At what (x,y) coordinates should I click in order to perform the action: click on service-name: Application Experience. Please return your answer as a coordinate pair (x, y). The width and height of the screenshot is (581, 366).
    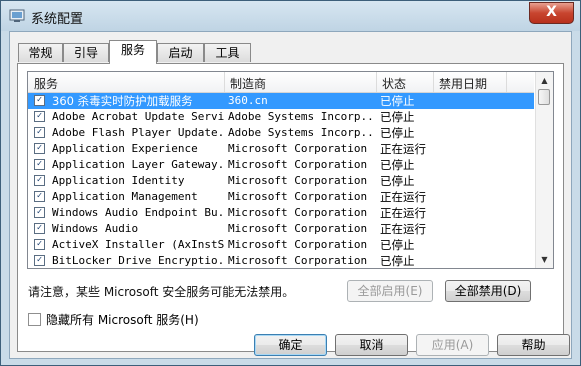
    Looking at the image, I should click on (125, 148).